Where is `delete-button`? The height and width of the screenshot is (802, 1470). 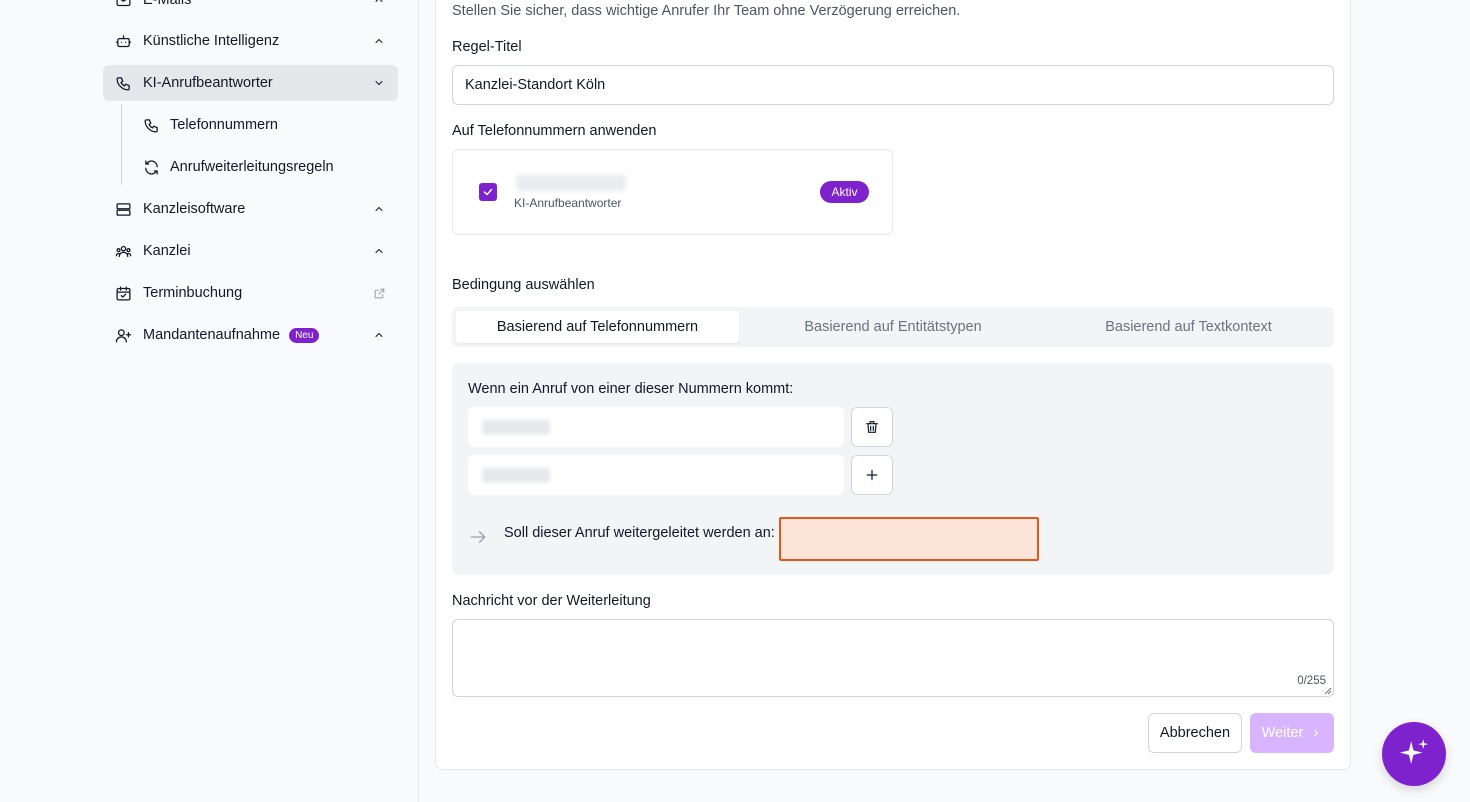
delete-button is located at coordinates (872, 427).